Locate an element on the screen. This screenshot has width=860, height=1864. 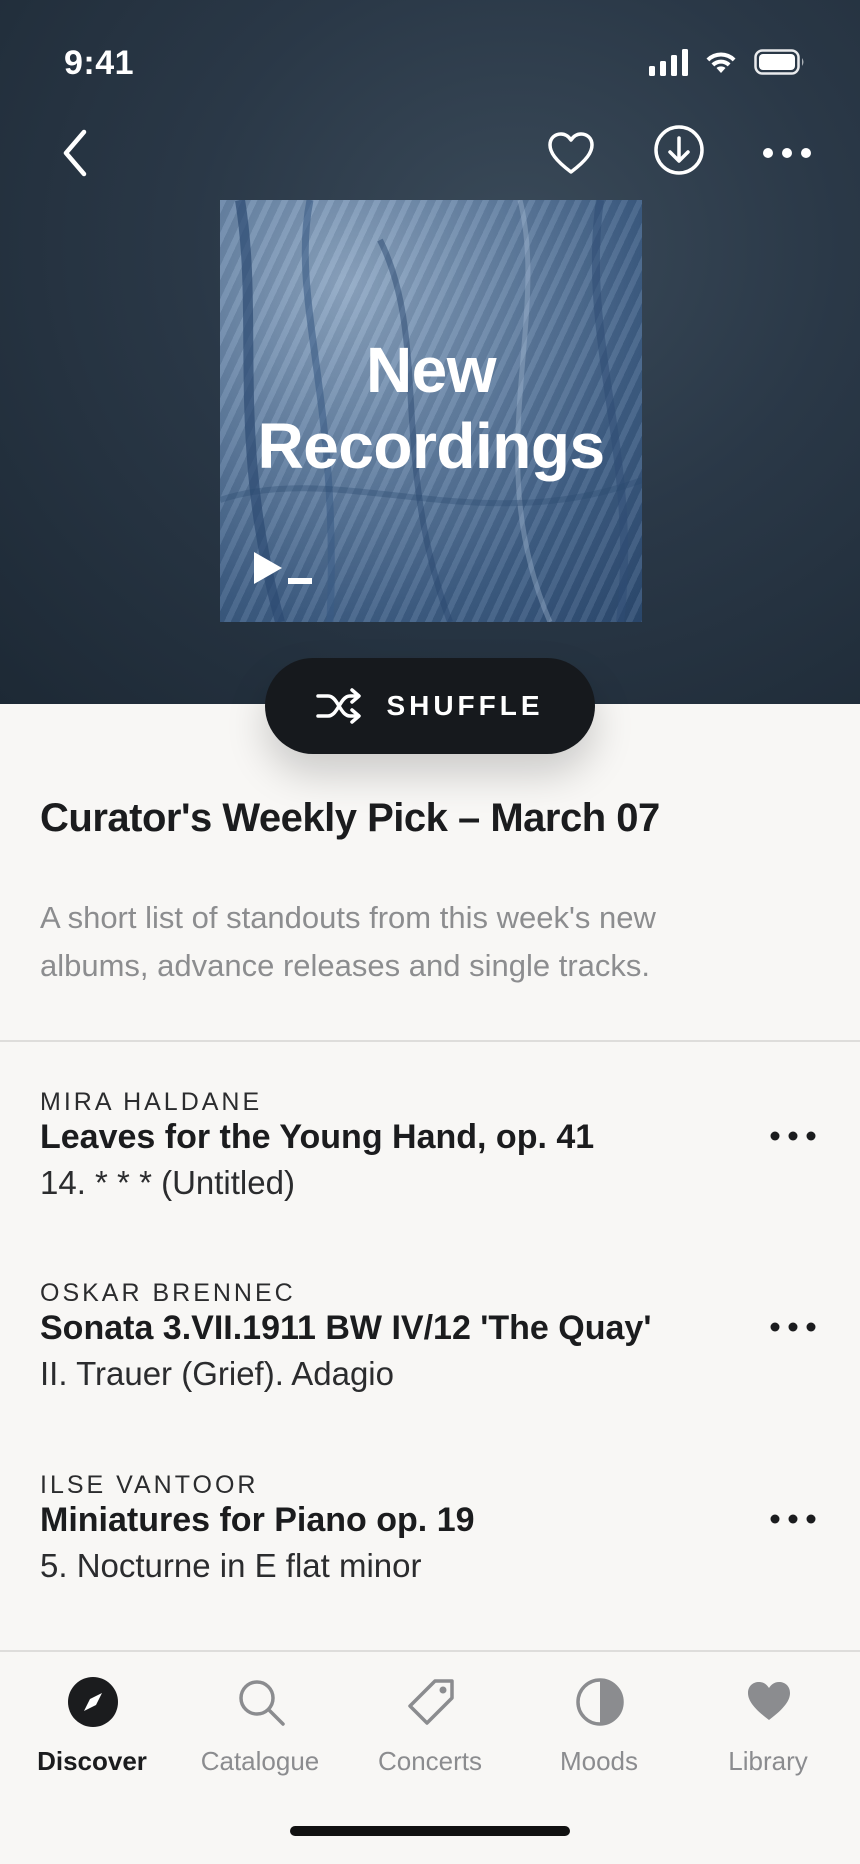
play-cursor-logo is located at coordinates (283, 568).